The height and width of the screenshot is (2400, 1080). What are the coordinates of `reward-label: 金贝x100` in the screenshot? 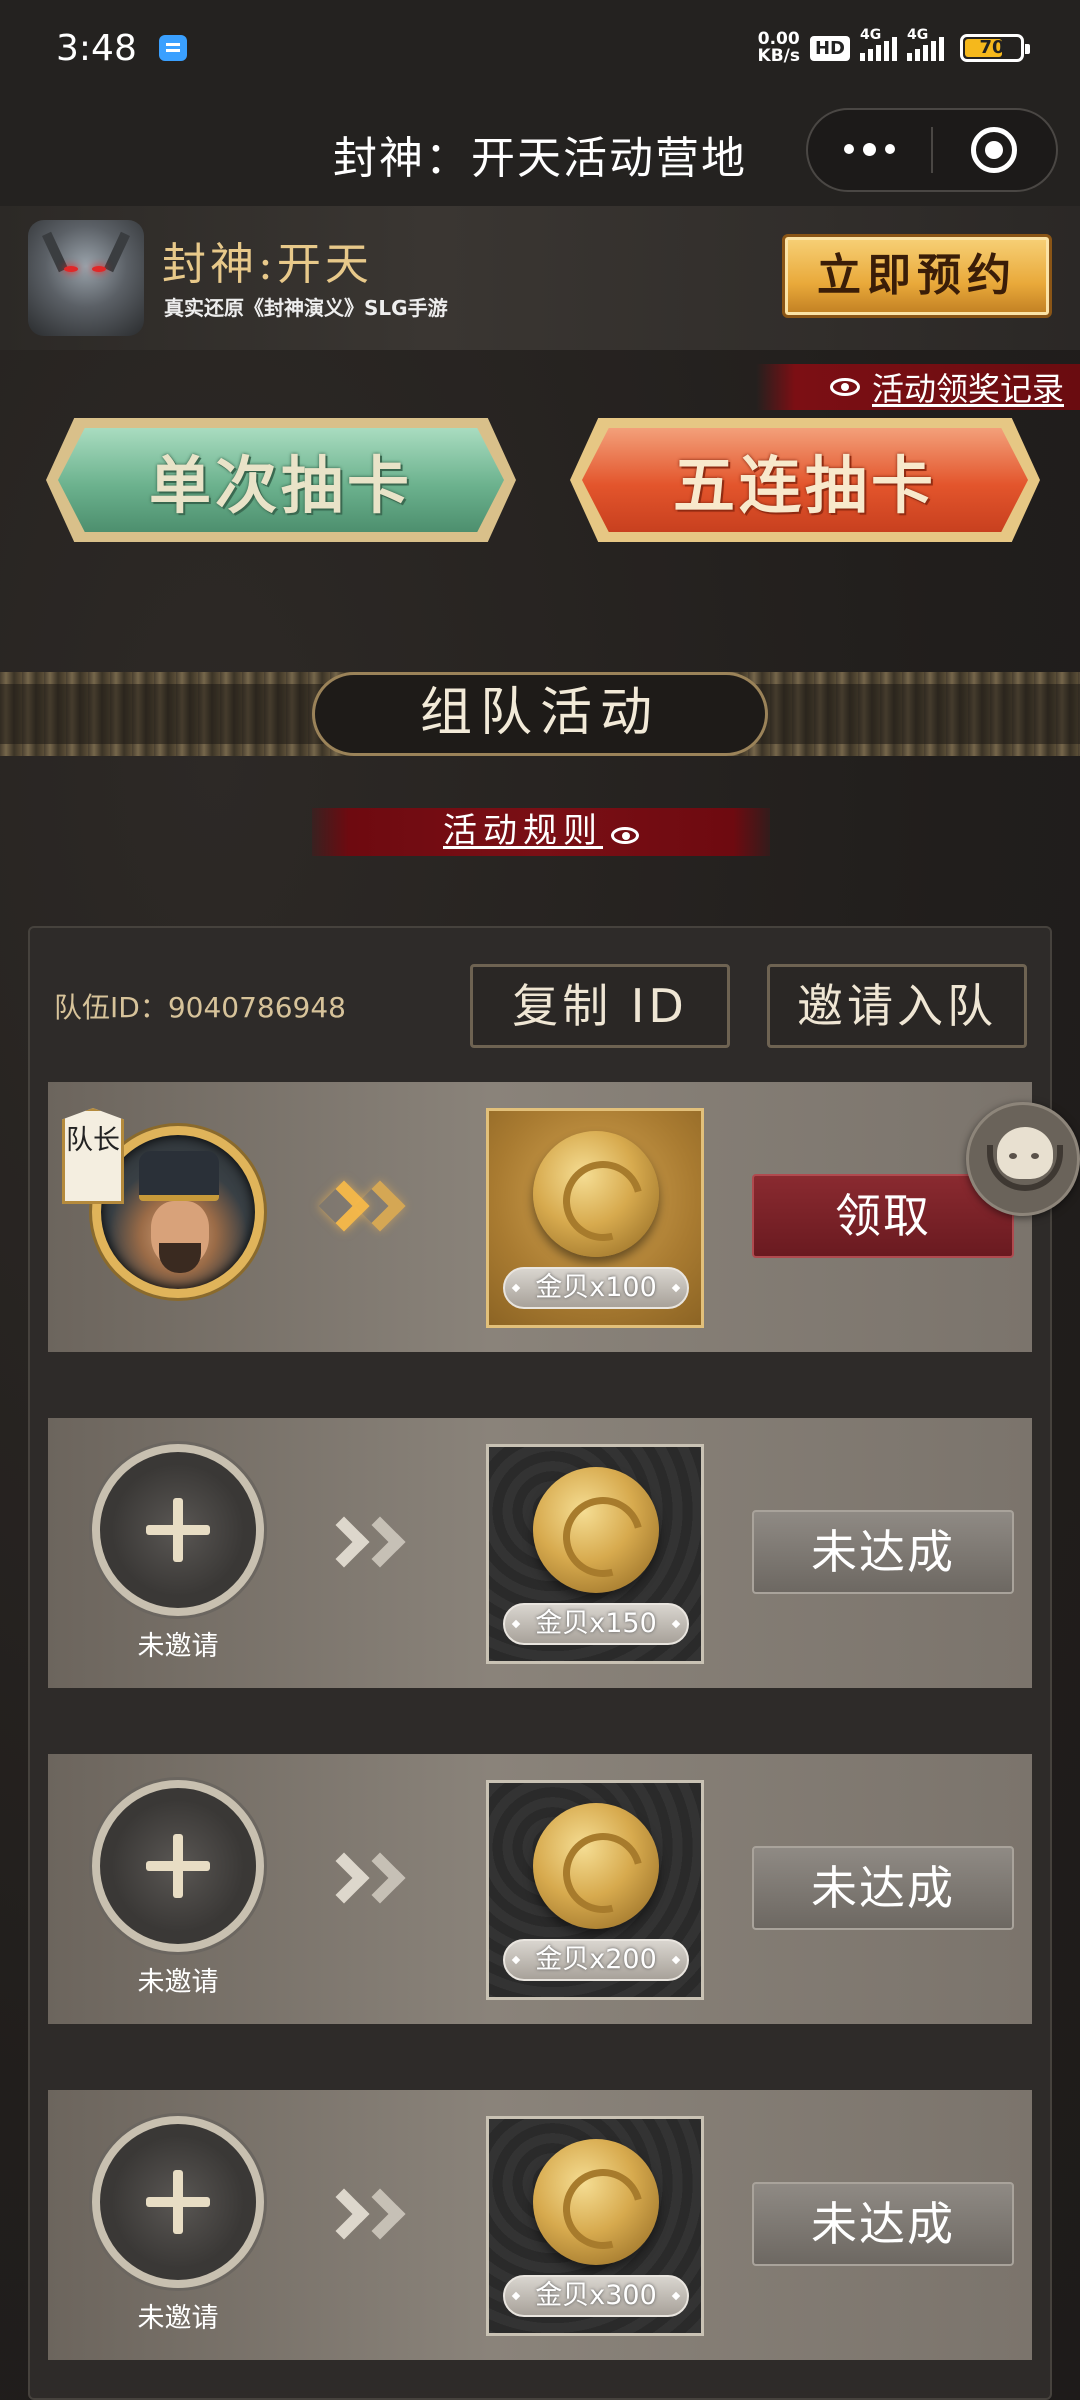 It's located at (596, 1288).